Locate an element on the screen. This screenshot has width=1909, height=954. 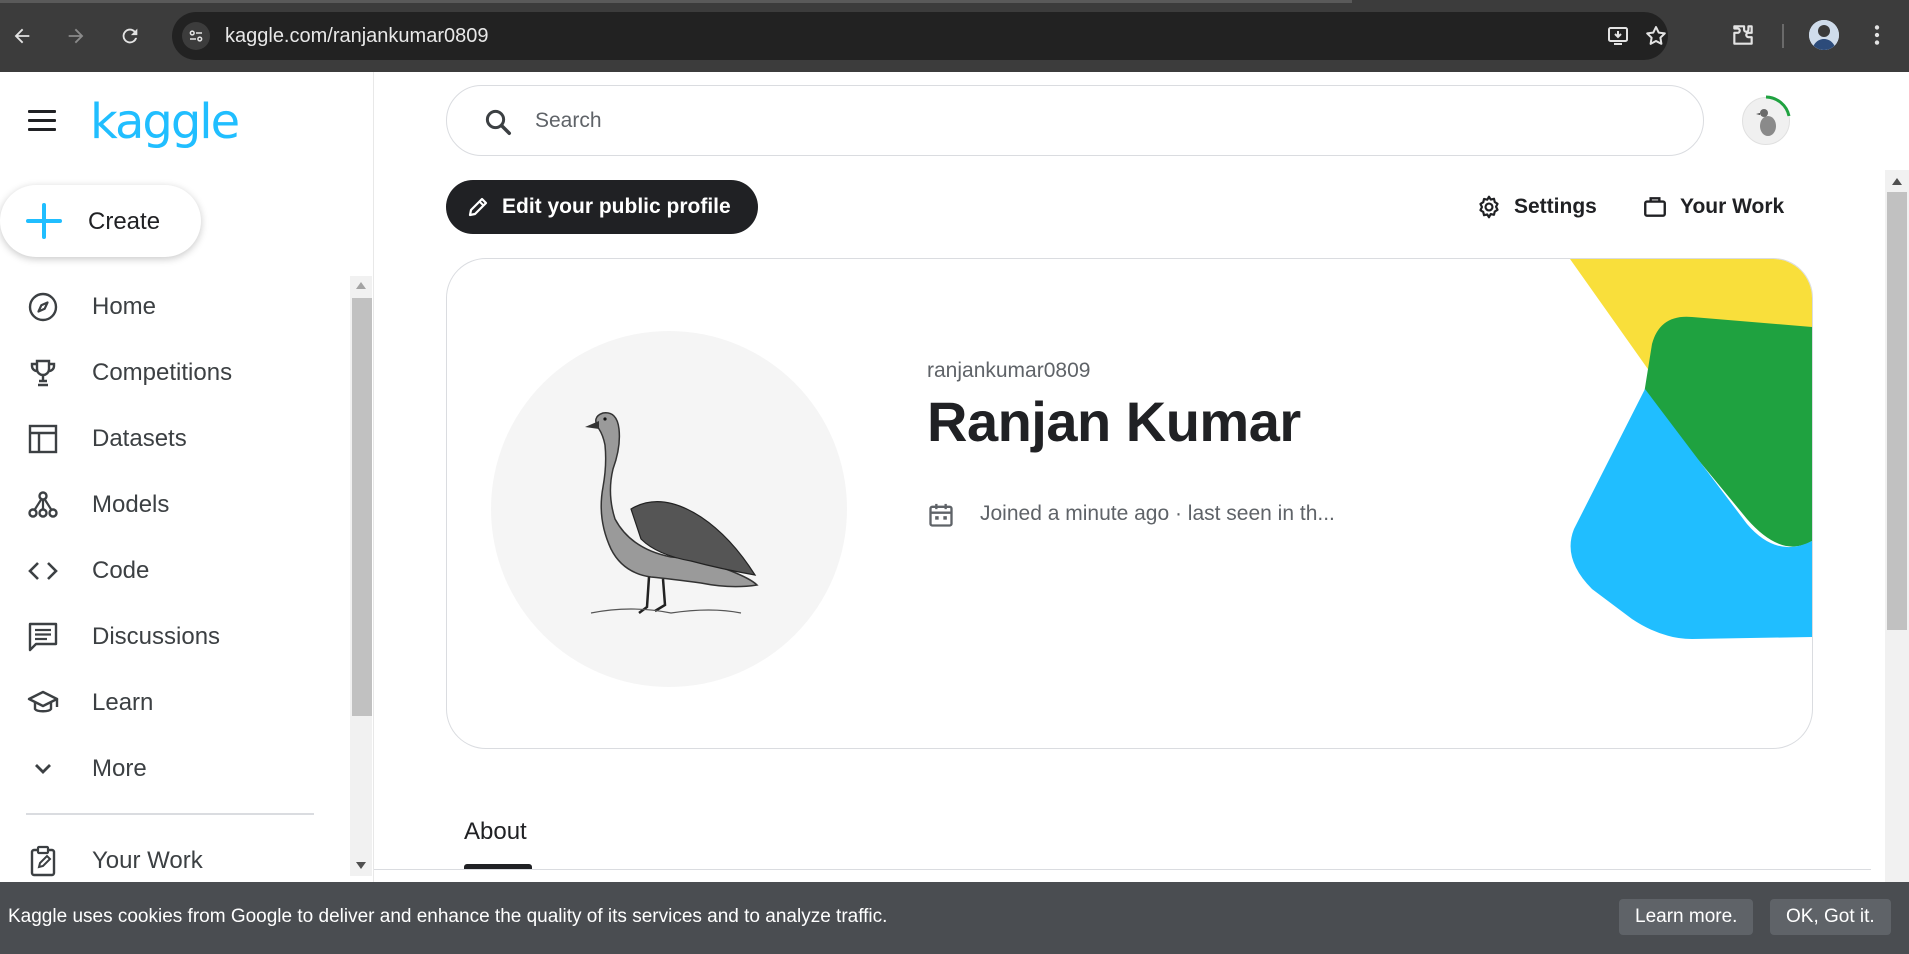
goose-illustration-icon is located at coordinates (672, 513).